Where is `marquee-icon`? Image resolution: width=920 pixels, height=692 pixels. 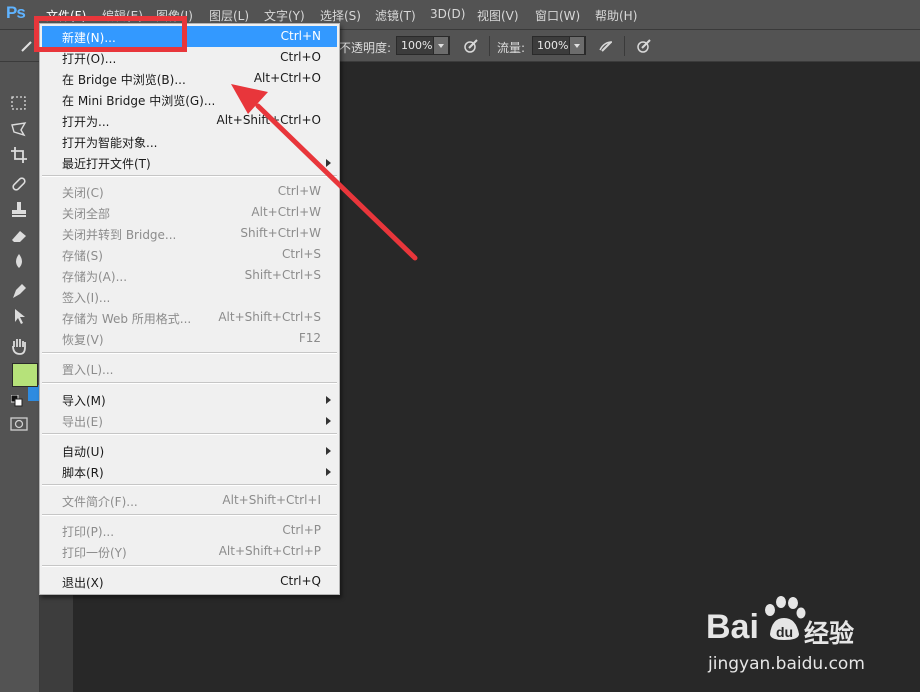 marquee-icon is located at coordinates (19, 103).